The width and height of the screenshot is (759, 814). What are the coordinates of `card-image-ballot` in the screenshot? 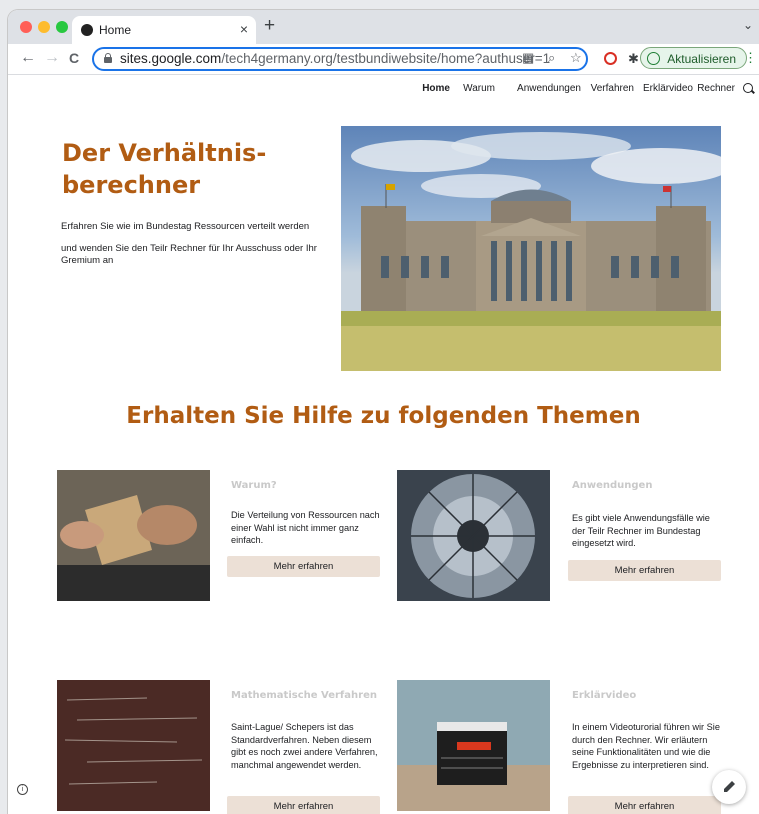 It's located at (133, 535).